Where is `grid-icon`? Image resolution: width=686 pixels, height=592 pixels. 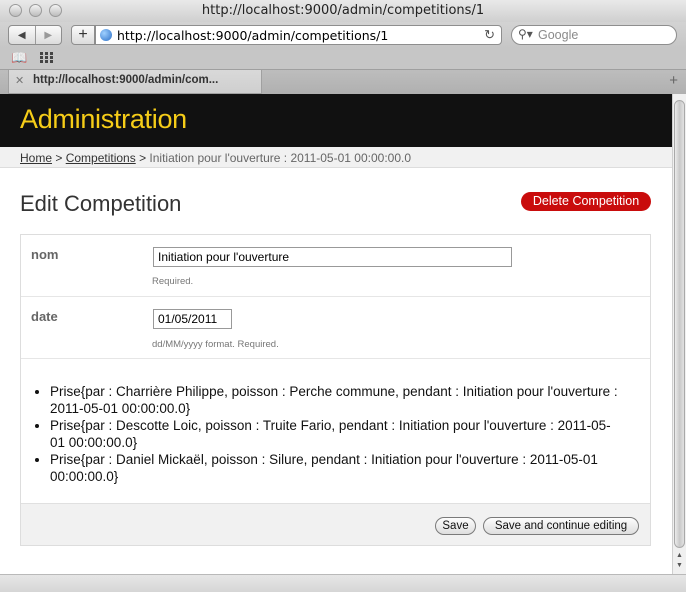 grid-icon is located at coordinates (46, 57).